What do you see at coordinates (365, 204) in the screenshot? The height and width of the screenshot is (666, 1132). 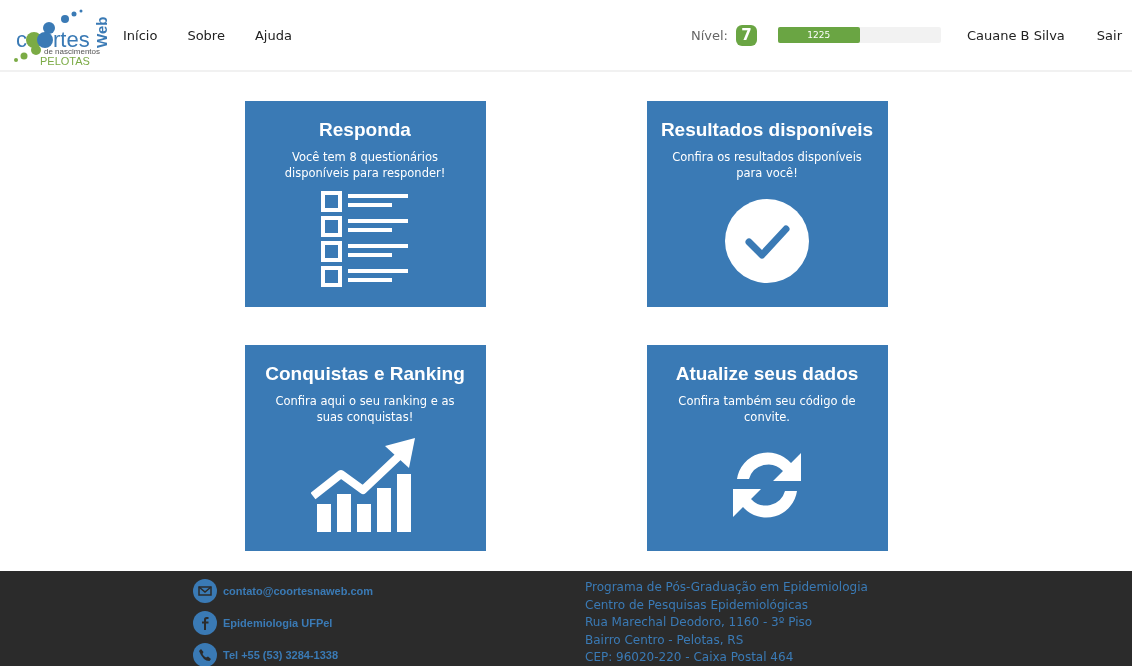 I see `dashboard-card: Responda Você tem 8 questionários disponíveis para responder!` at bounding box center [365, 204].